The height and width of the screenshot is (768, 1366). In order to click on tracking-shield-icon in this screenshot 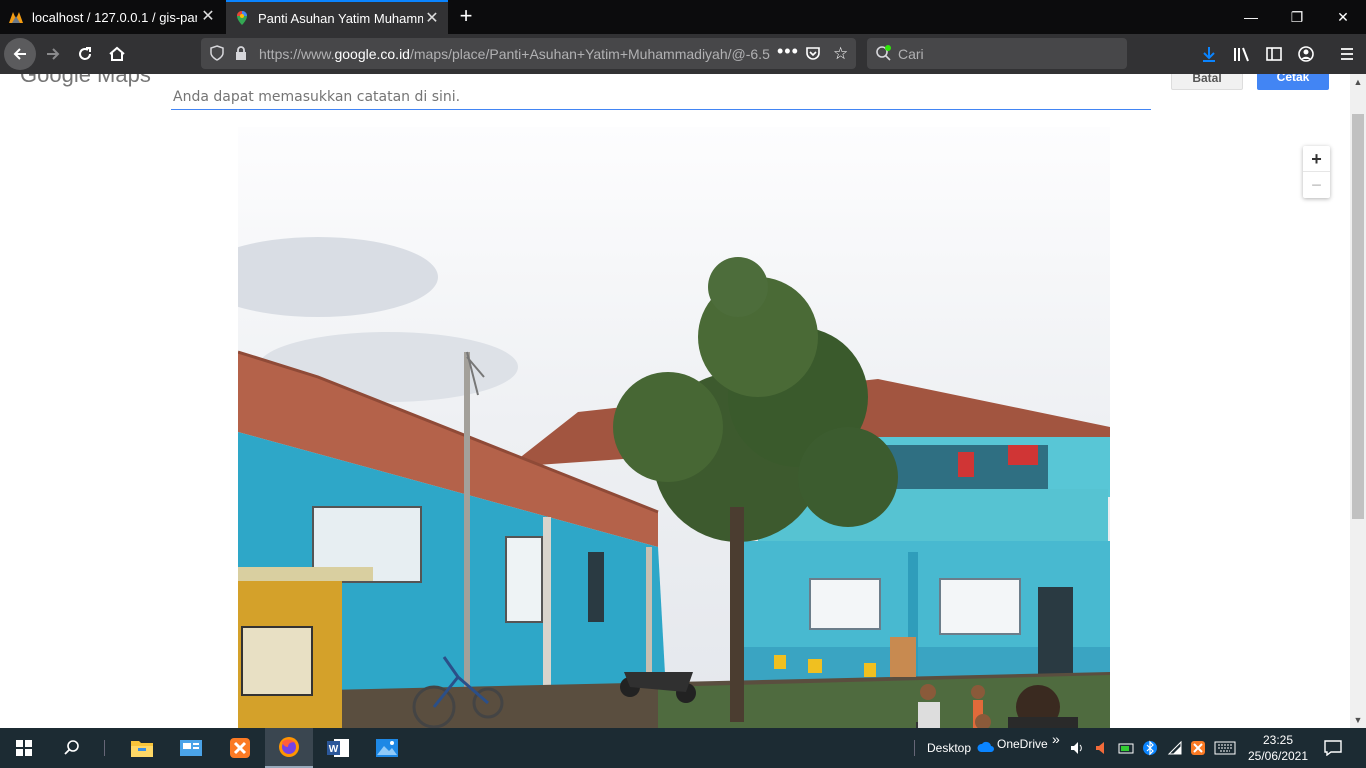, I will do `click(217, 54)`.